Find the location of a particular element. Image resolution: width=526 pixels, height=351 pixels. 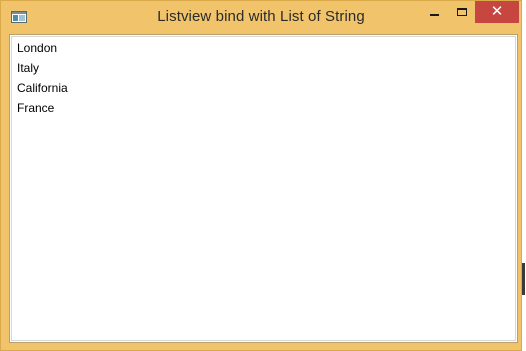

list-item: France is located at coordinates (263, 108).